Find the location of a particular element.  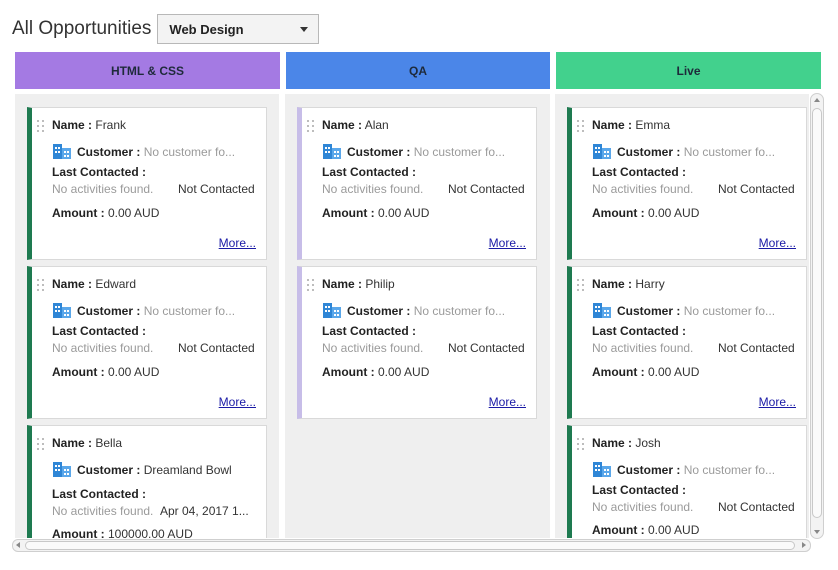

opportunity-name: Philip is located at coordinates (380, 284).